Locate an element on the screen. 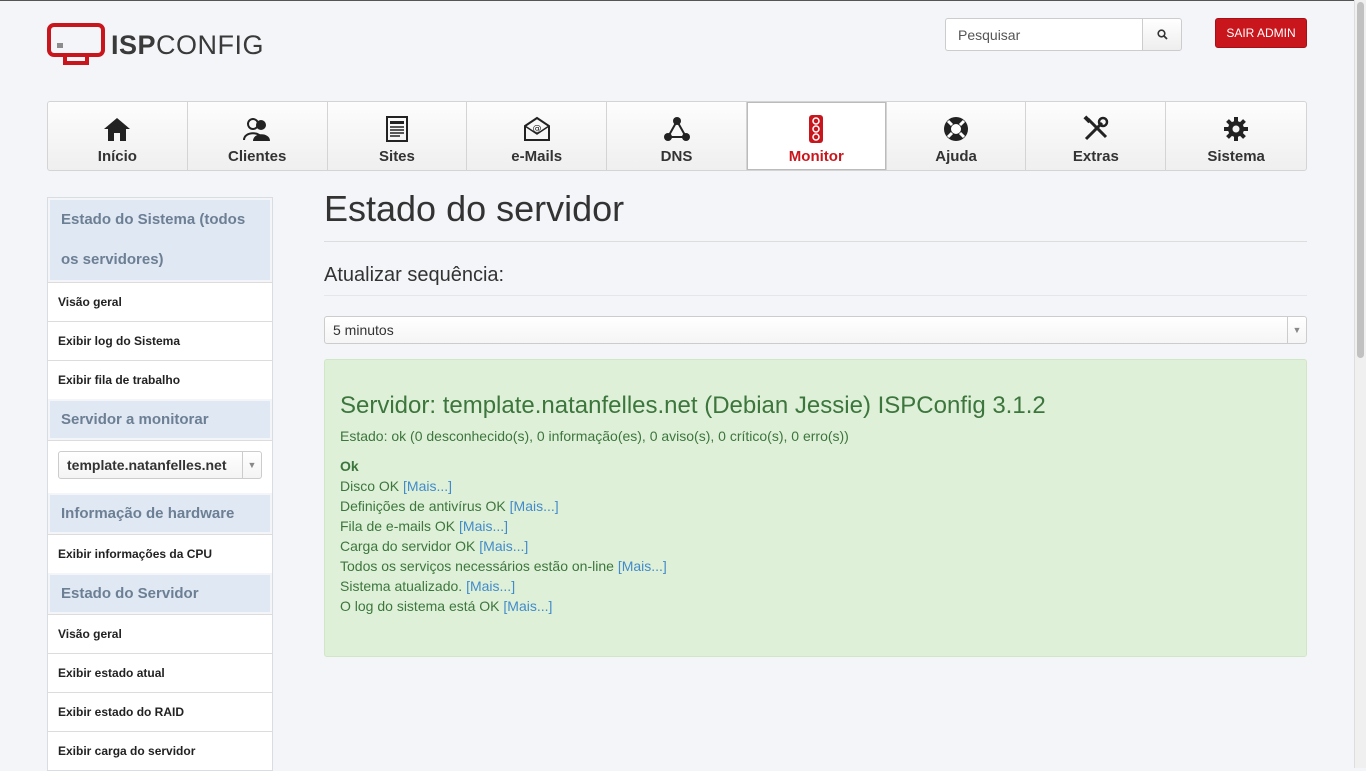  check-row: Carga do servidor OK [Mais...] is located at coordinates (815, 546).